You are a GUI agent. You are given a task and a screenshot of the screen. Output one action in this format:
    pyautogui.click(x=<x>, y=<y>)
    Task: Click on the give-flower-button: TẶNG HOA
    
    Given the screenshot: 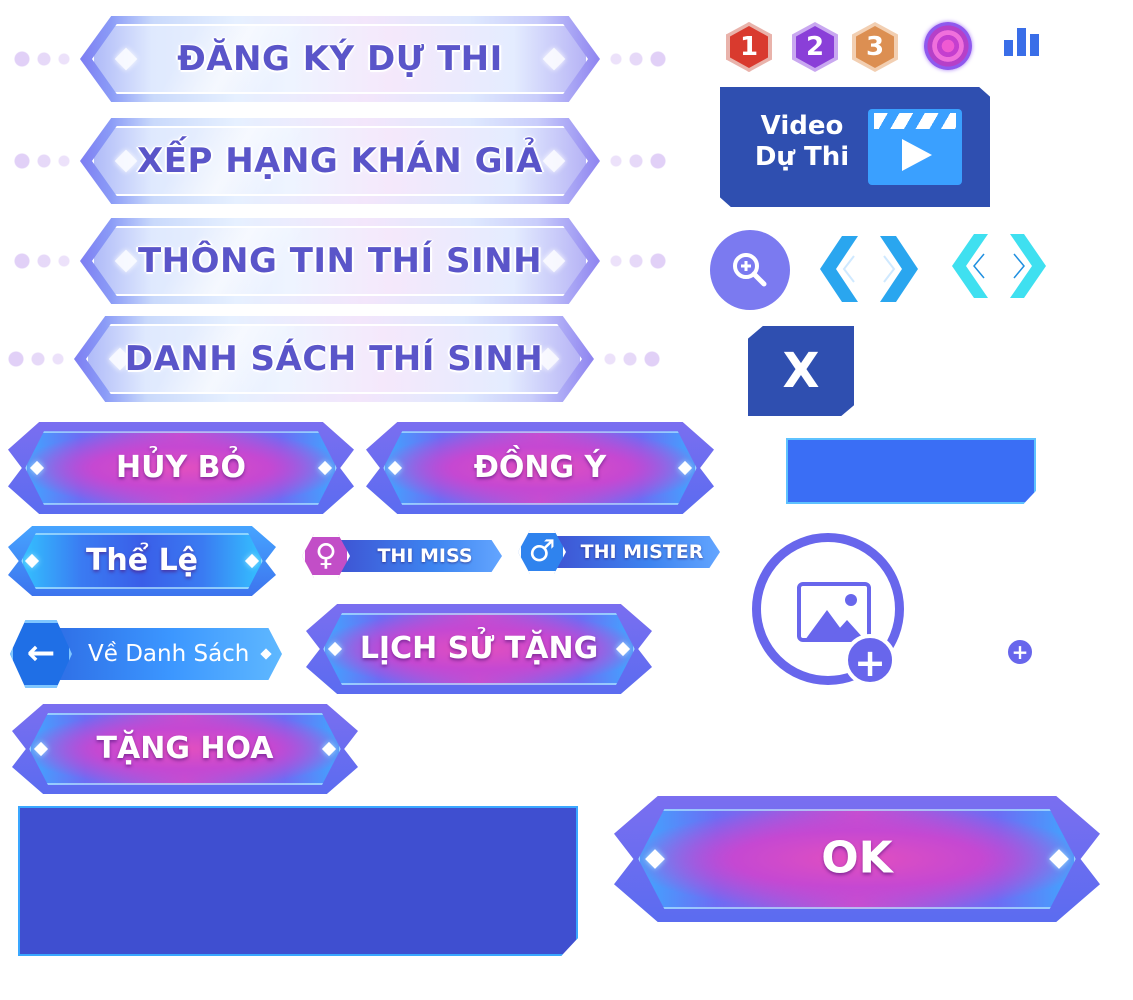 What is the action you would take?
    pyautogui.click(x=185, y=749)
    